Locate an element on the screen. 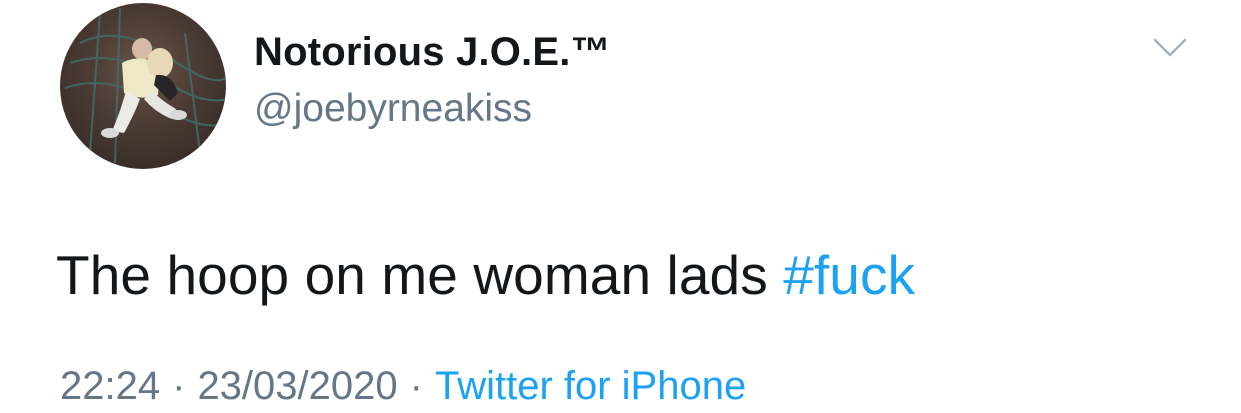 The image size is (1241, 413). tweet-meta: 22:24 · 23/03/2020 · Twitter for iPhone is located at coordinates (403, 386).